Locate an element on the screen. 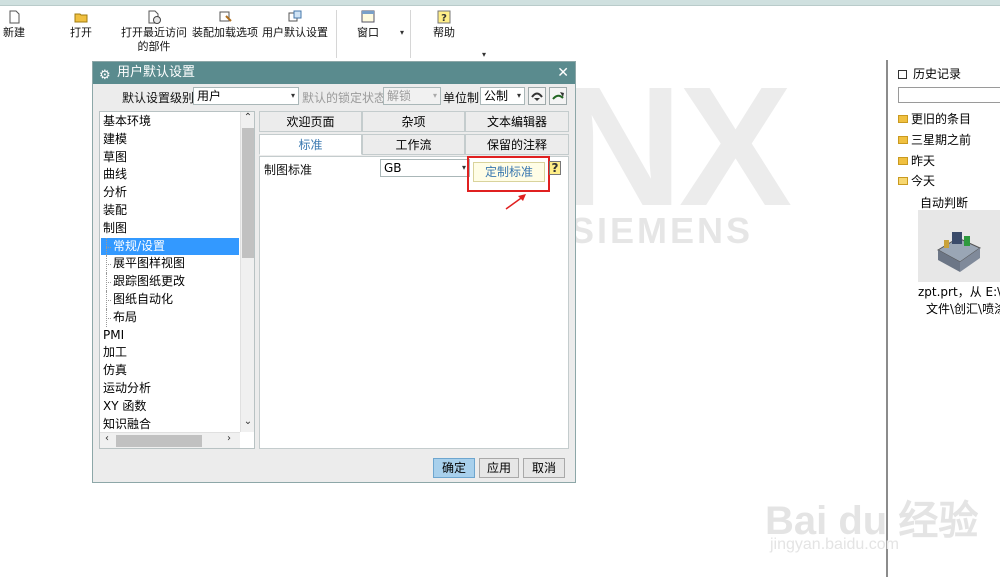  red-arrow-annotation is located at coordinates (515, 202).